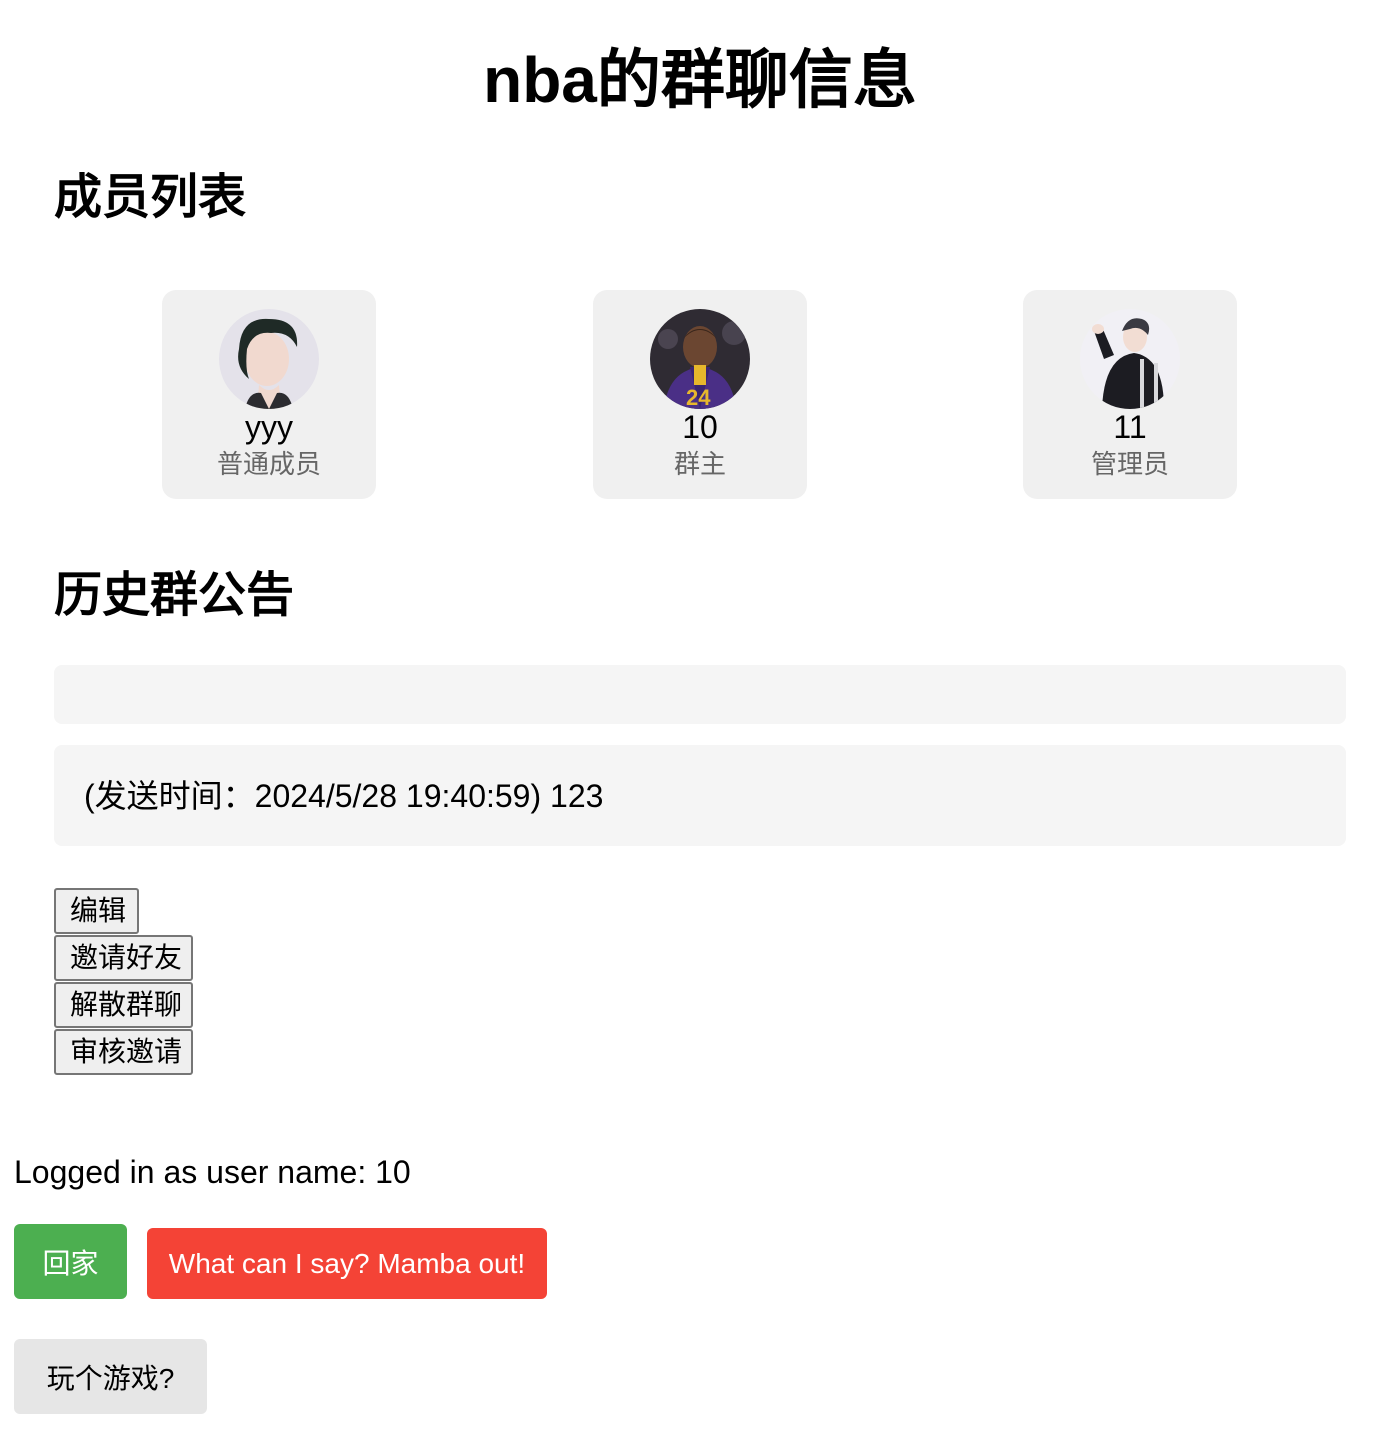  I want to click on avatar: 24, so click(700, 359).